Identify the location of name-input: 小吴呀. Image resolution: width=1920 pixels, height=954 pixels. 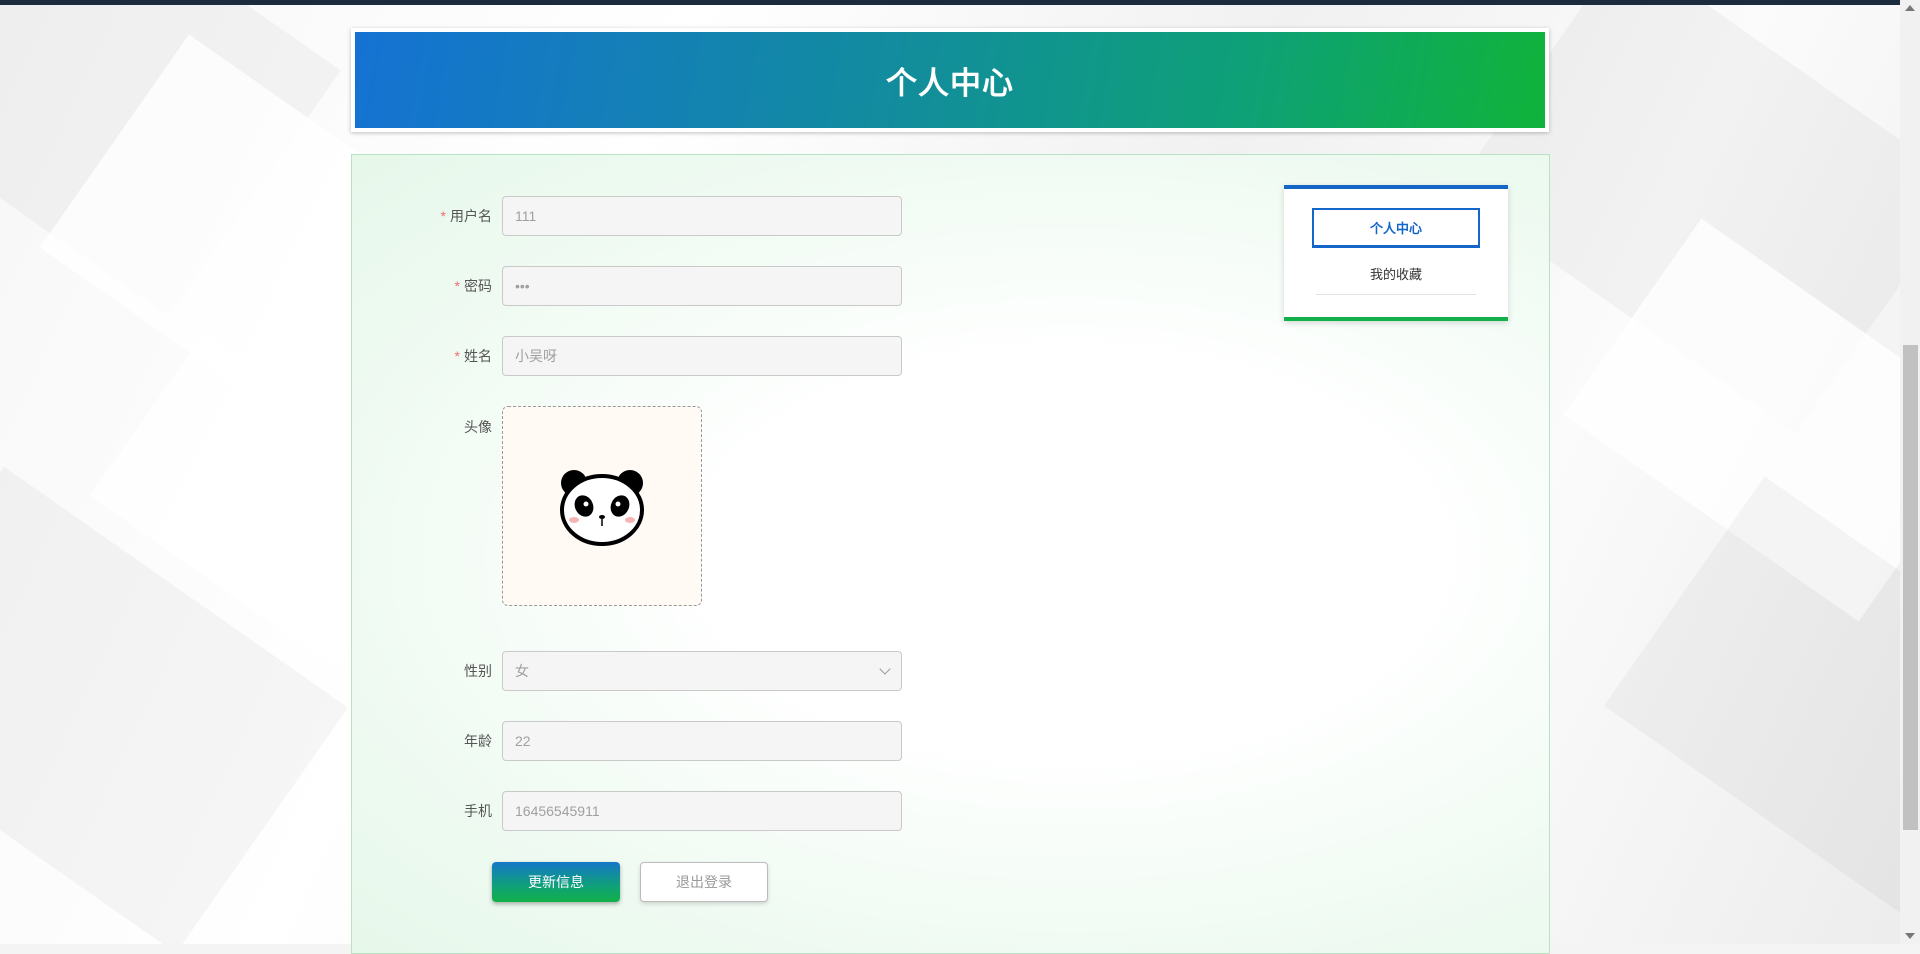
(702, 356).